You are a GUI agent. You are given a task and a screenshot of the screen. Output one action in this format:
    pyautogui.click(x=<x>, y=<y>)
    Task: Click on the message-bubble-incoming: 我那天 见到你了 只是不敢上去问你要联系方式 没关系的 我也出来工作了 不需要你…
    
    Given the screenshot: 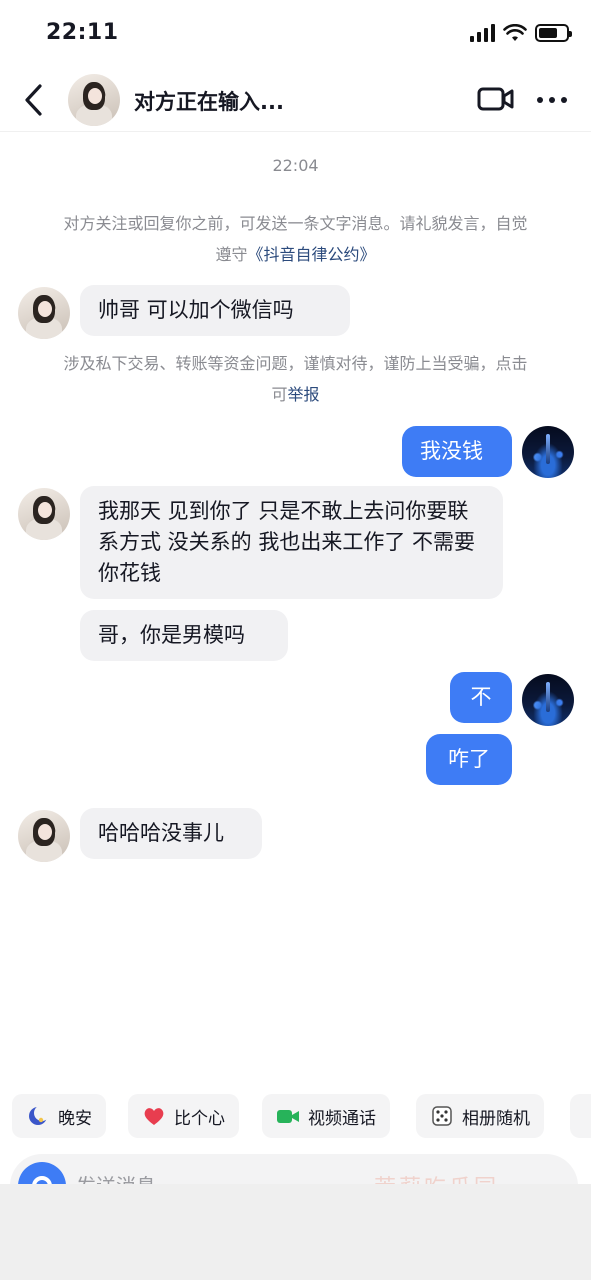 What is the action you would take?
    pyautogui.click(x=291, y=542)
    